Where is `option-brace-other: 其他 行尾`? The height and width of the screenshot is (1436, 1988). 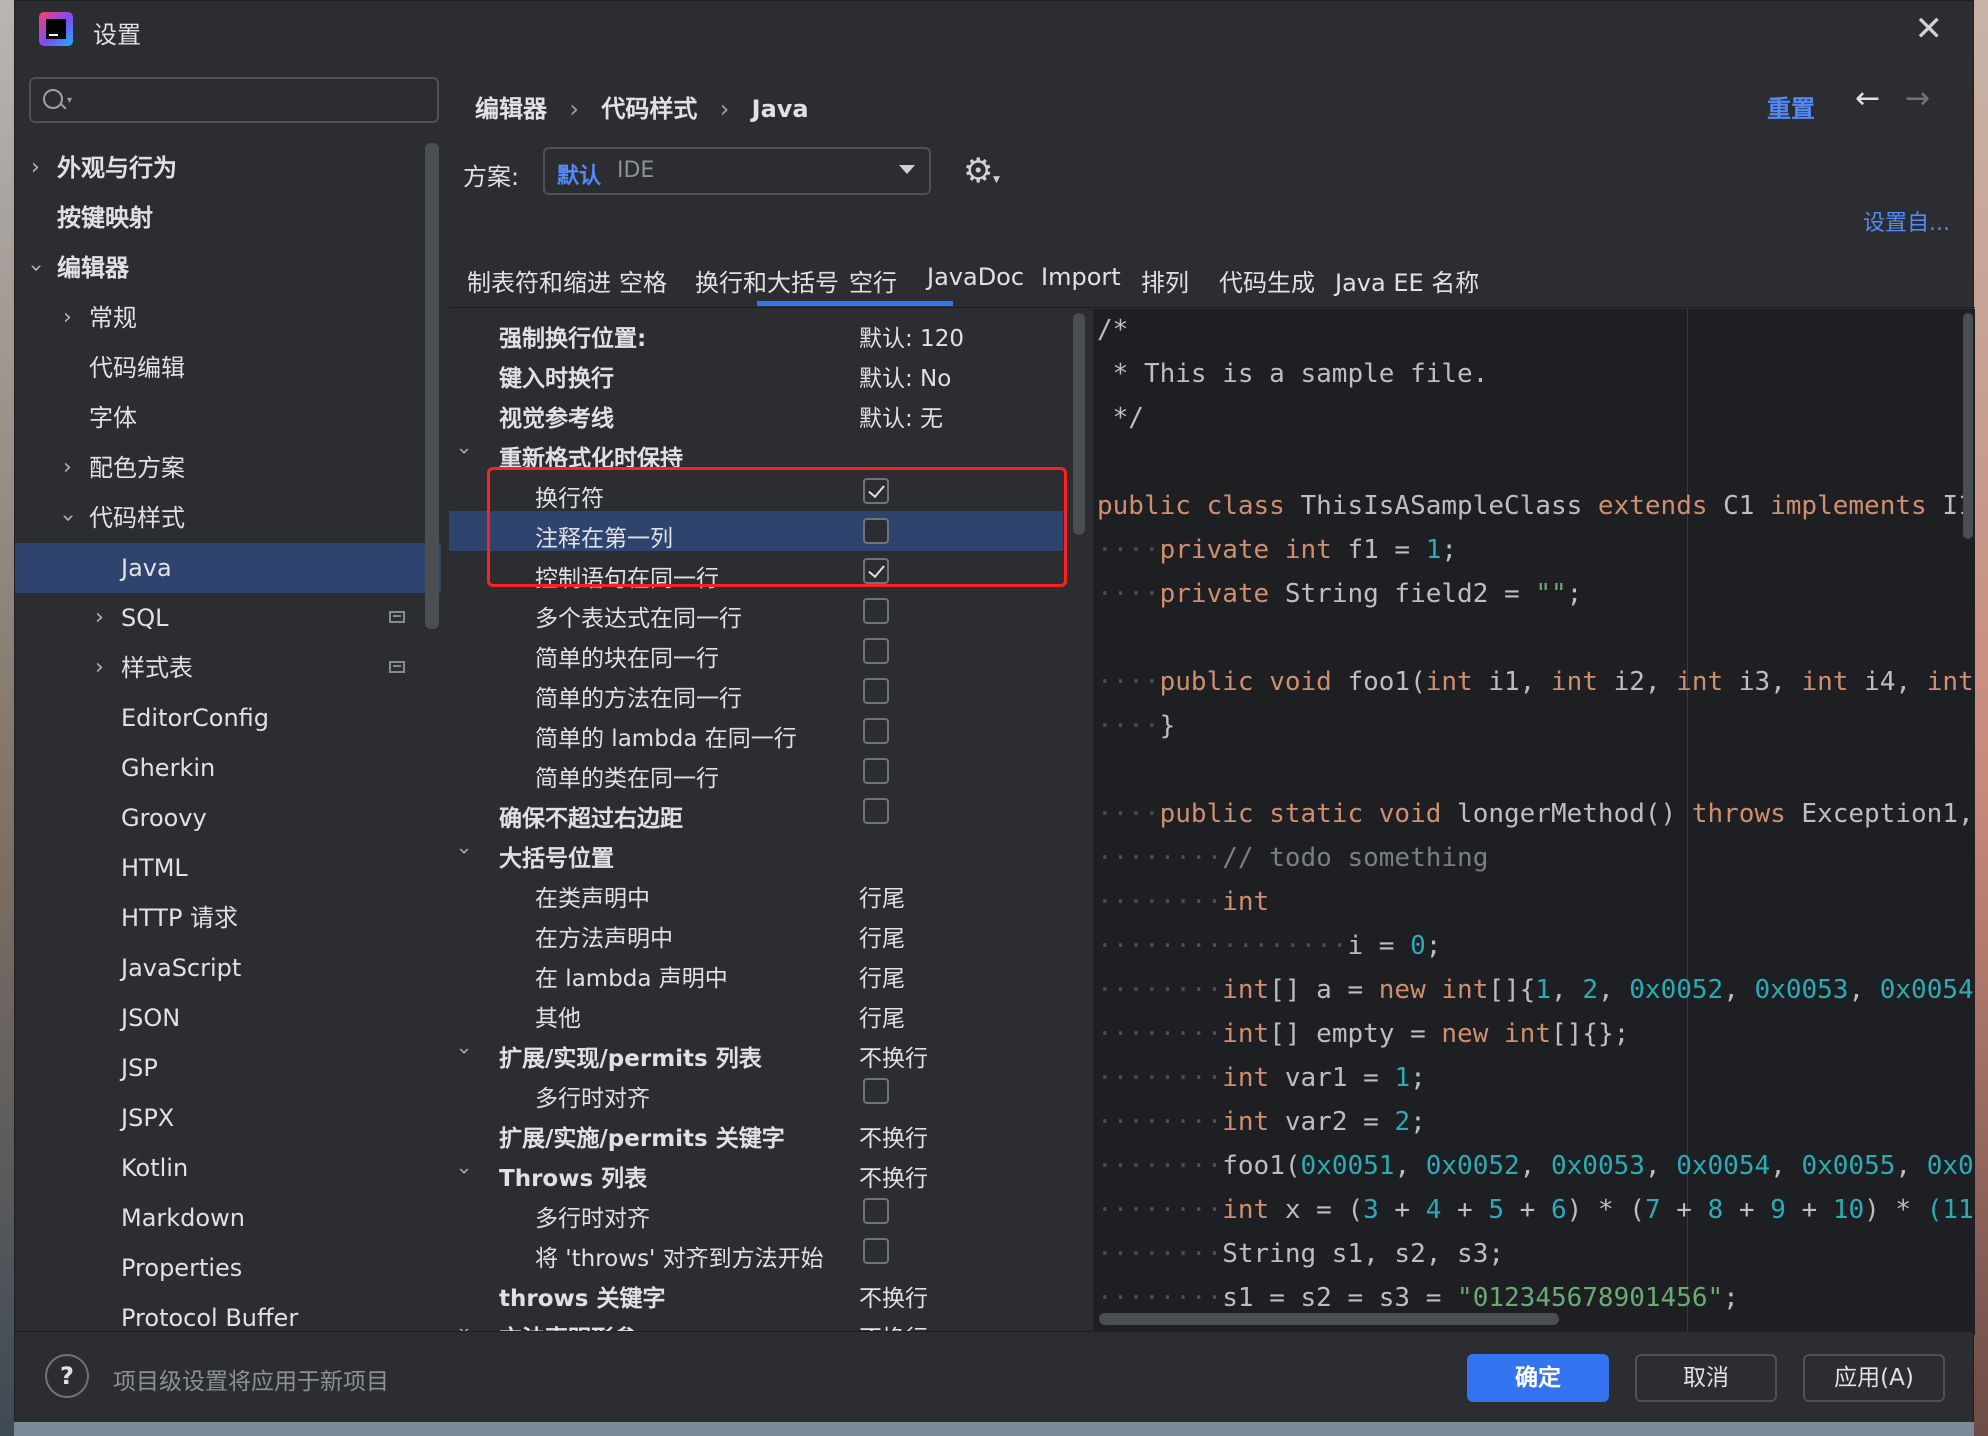
option-brace-other: 其他 行尾 is located at coordinates (756, 1012).